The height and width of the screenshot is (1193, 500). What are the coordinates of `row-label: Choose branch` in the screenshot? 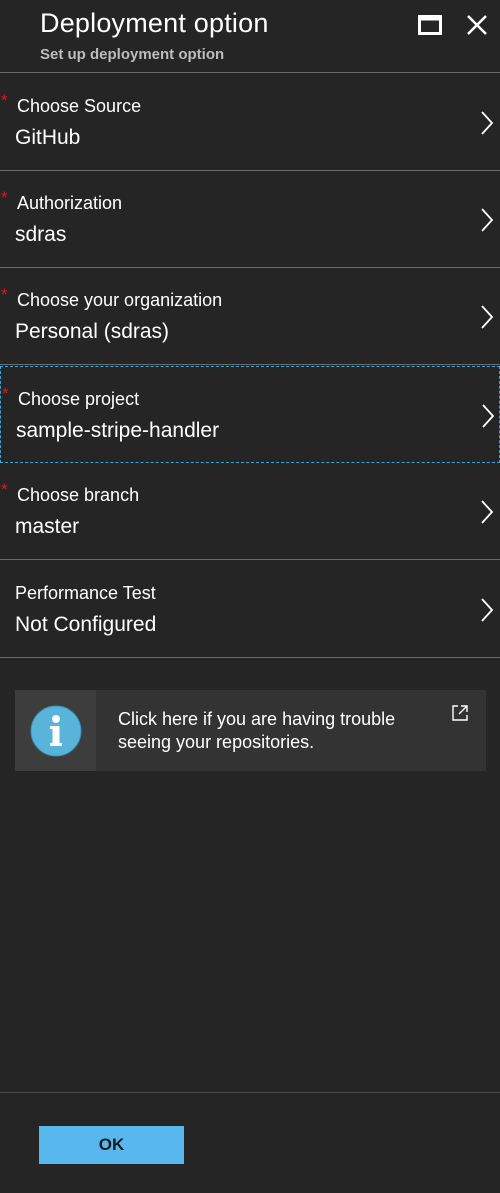 It's located at (78, 495).